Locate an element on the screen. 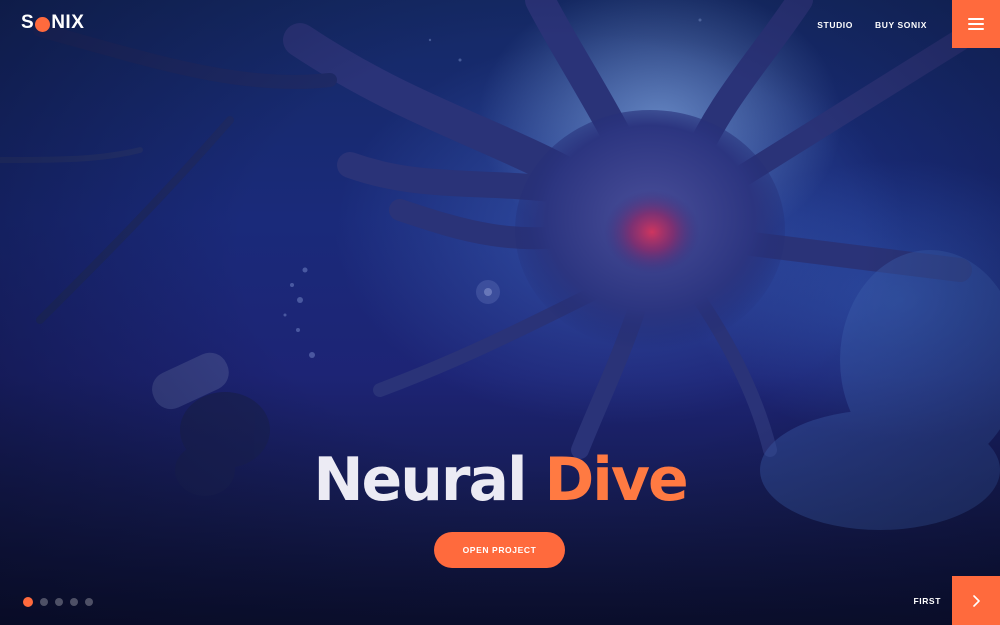 The height and width of the screenshot is (625, 1000). logo-text-right: NIX is located at coordinates (68, 22).